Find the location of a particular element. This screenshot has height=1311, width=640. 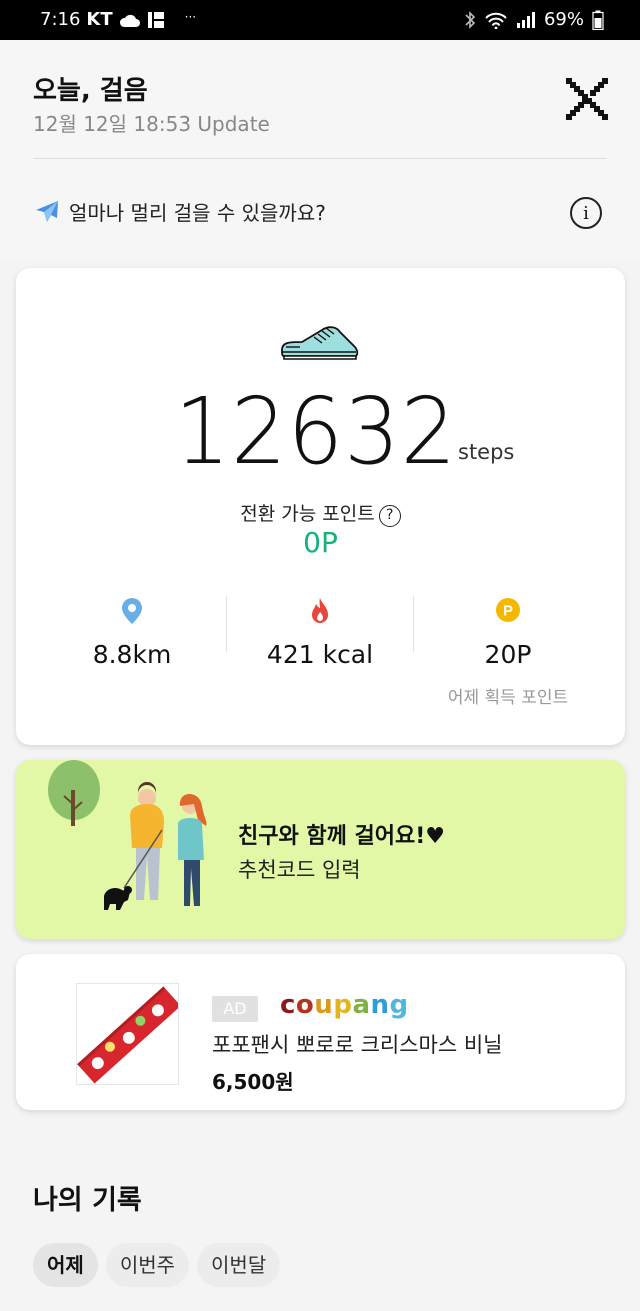

coupang-logo-letter: p is located at coordinates (343, 1005).